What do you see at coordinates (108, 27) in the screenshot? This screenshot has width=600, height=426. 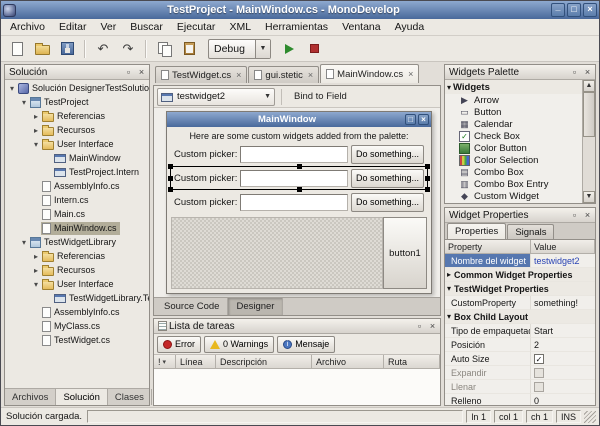 I see `menu-ver: Ver` at bounding box center [108, 27].